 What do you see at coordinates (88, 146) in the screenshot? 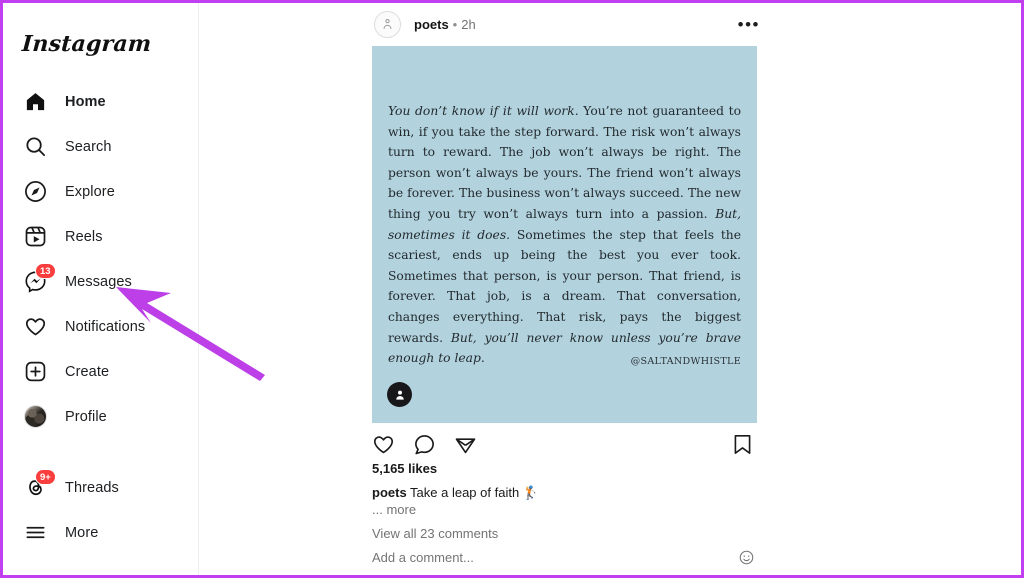
I see `sidebar-item-label: Search` at bounding box center [88, 146].